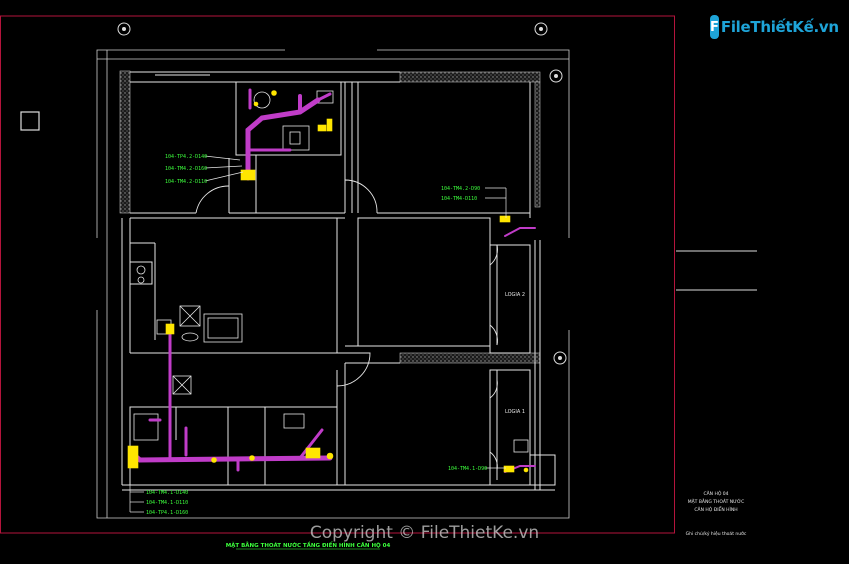  What do you see at coordinates (186, 169) in the screenshot?
I see `pipe-label: 104-TM4.2-D160` at bounding box center [186, 169].